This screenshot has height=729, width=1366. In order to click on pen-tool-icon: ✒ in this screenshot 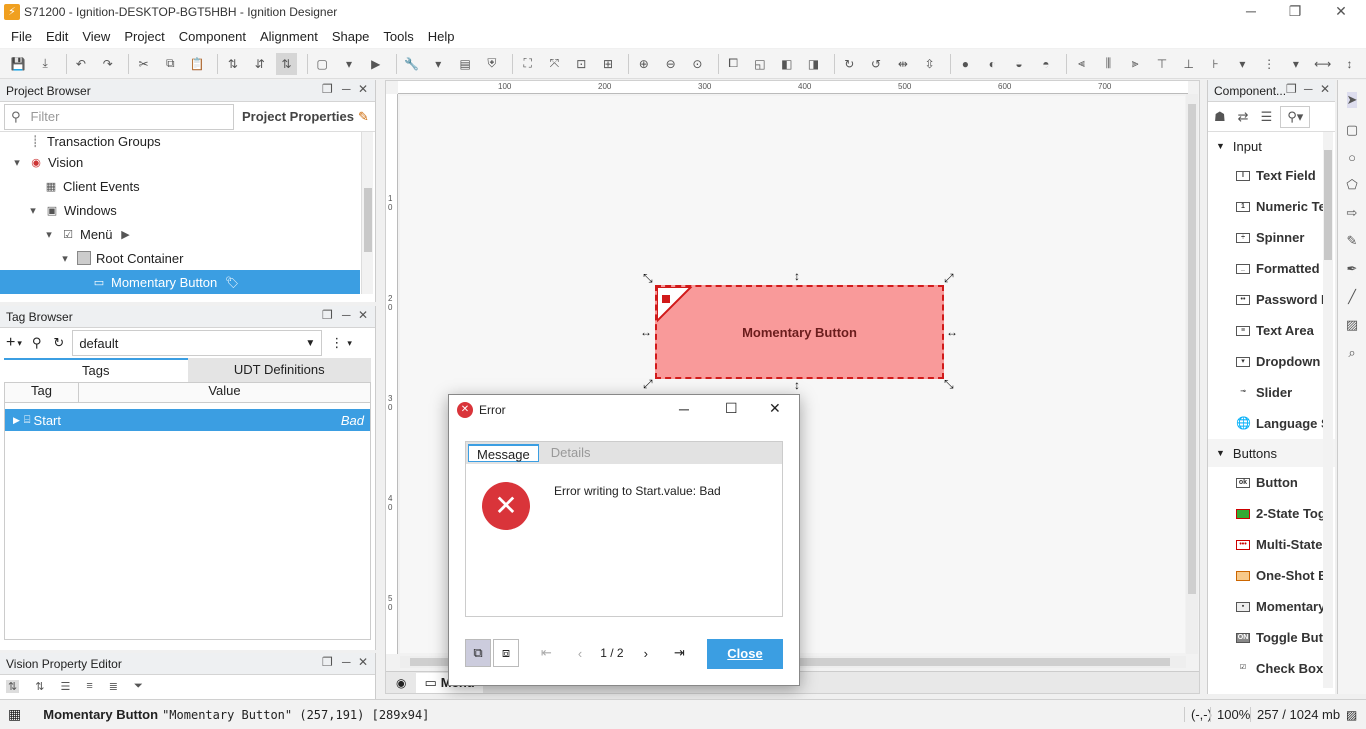, I will do `click(1352, 269)`.